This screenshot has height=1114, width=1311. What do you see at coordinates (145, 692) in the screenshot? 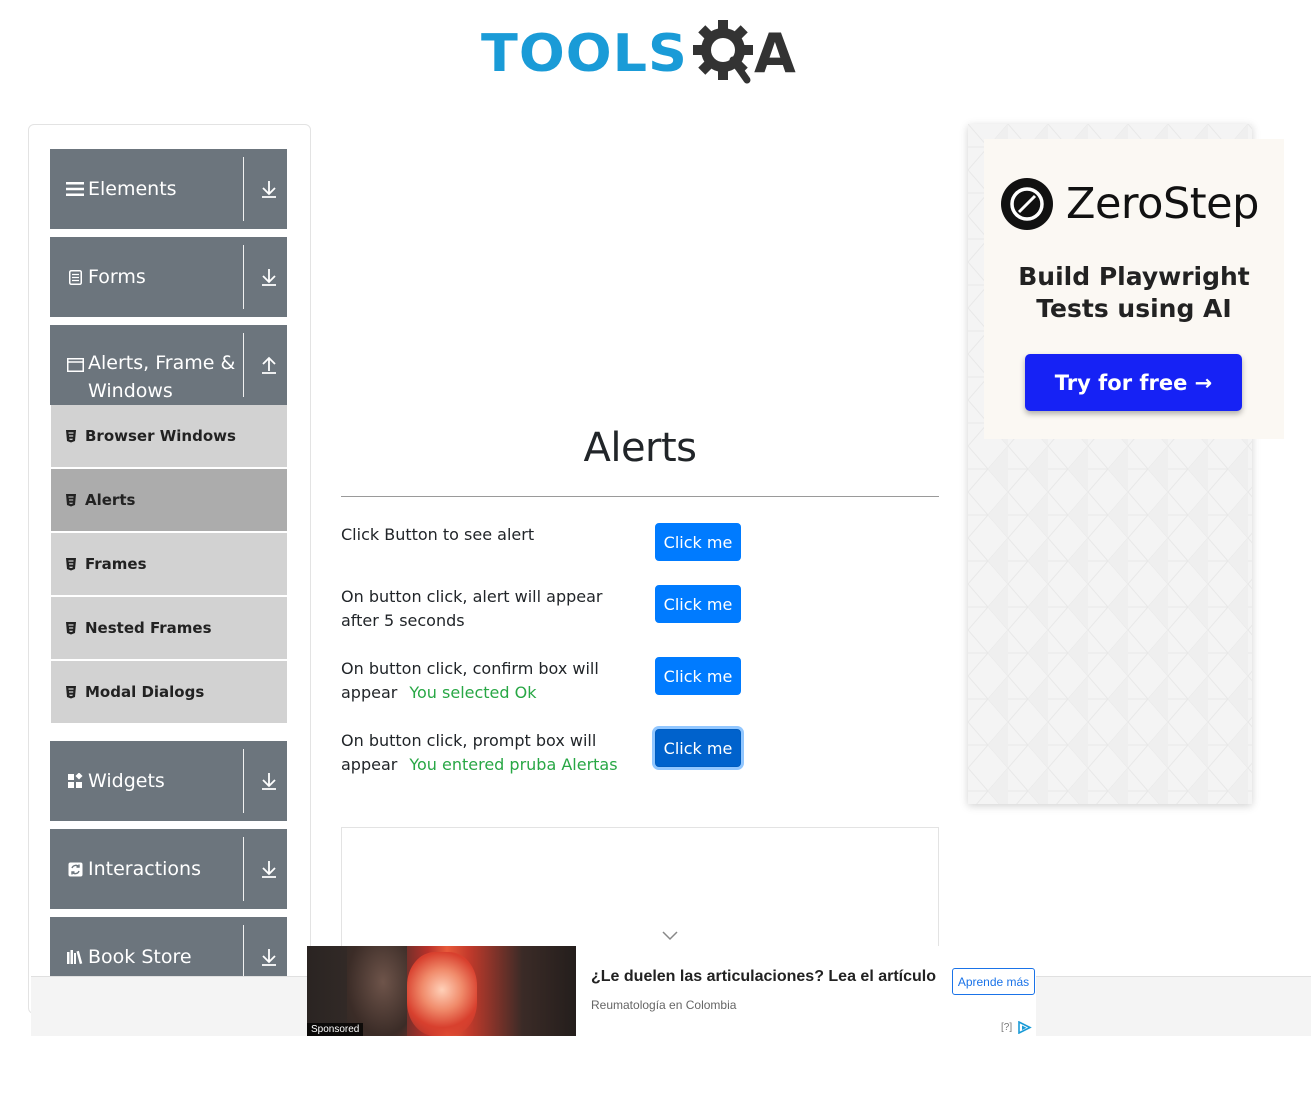
I see `sidebar-item-label: Modal Dialogs` at bounding box center [145, 692].